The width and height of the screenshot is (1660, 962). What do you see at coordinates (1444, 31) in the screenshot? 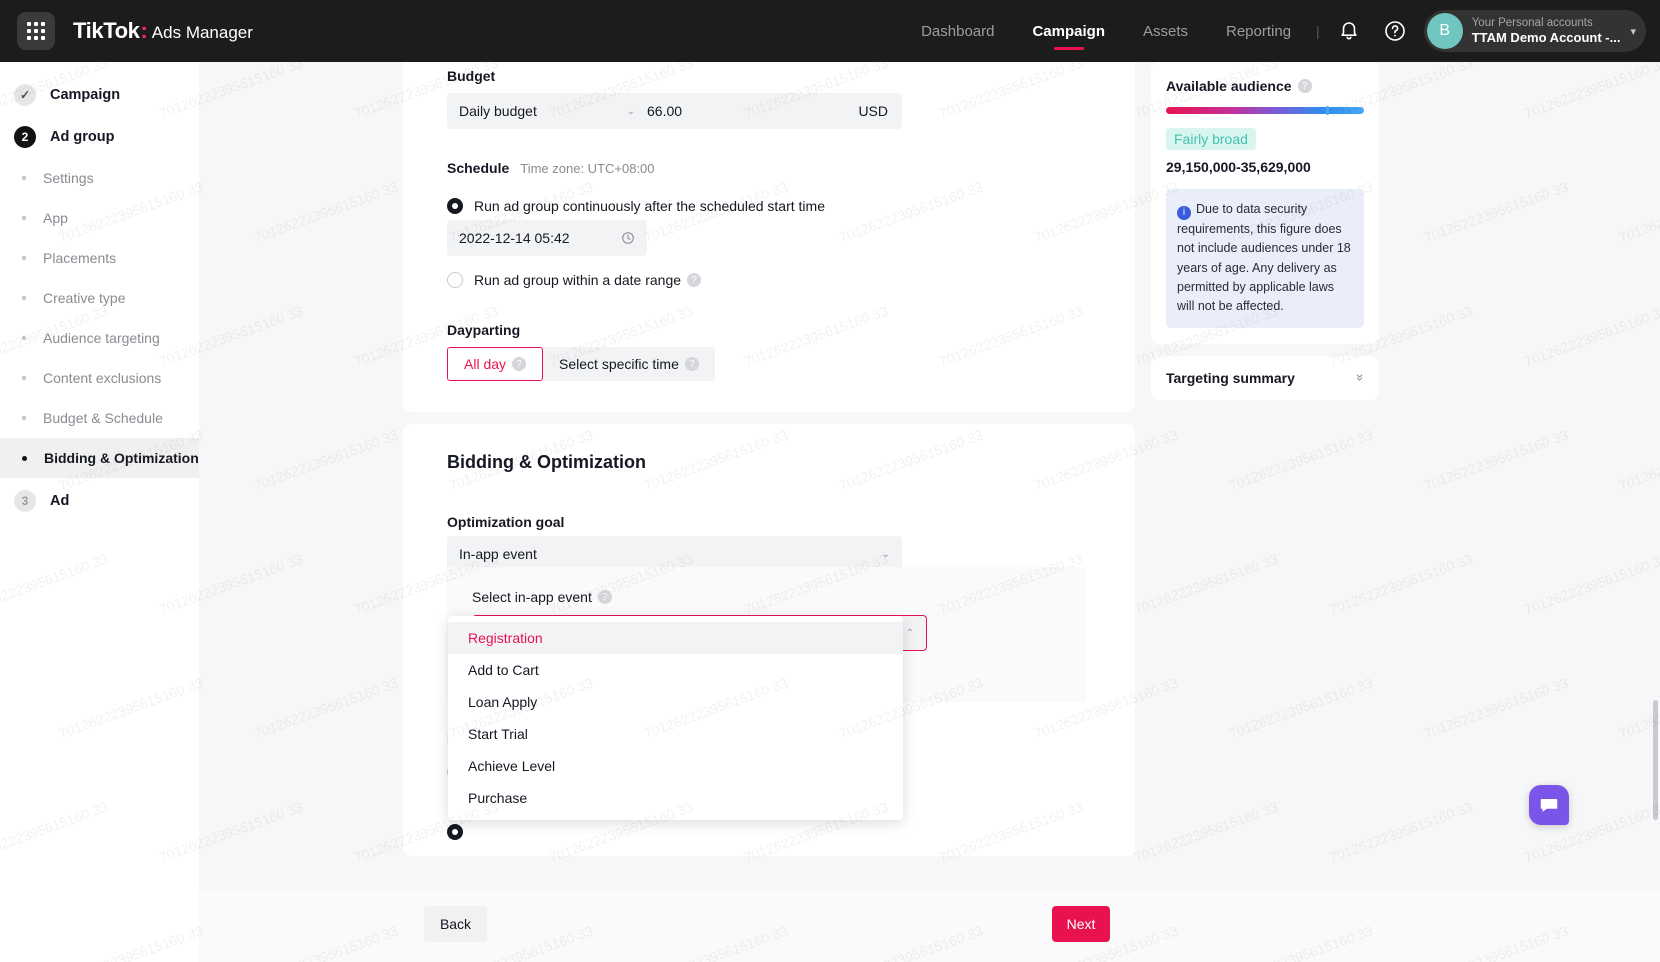
I see `avatar: B` at bounding box center [1444, 31].